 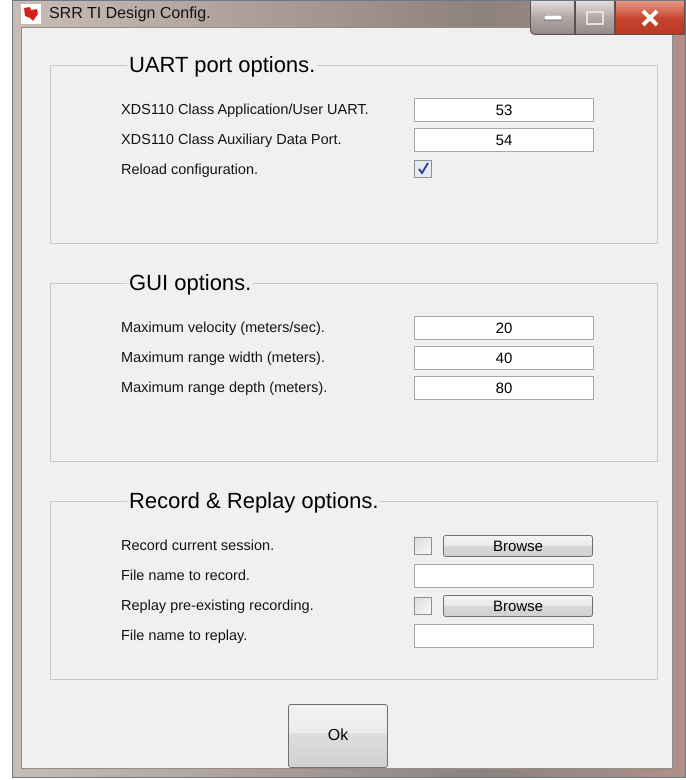 I want to click on input-field: 54, so click(x=504, y=140).